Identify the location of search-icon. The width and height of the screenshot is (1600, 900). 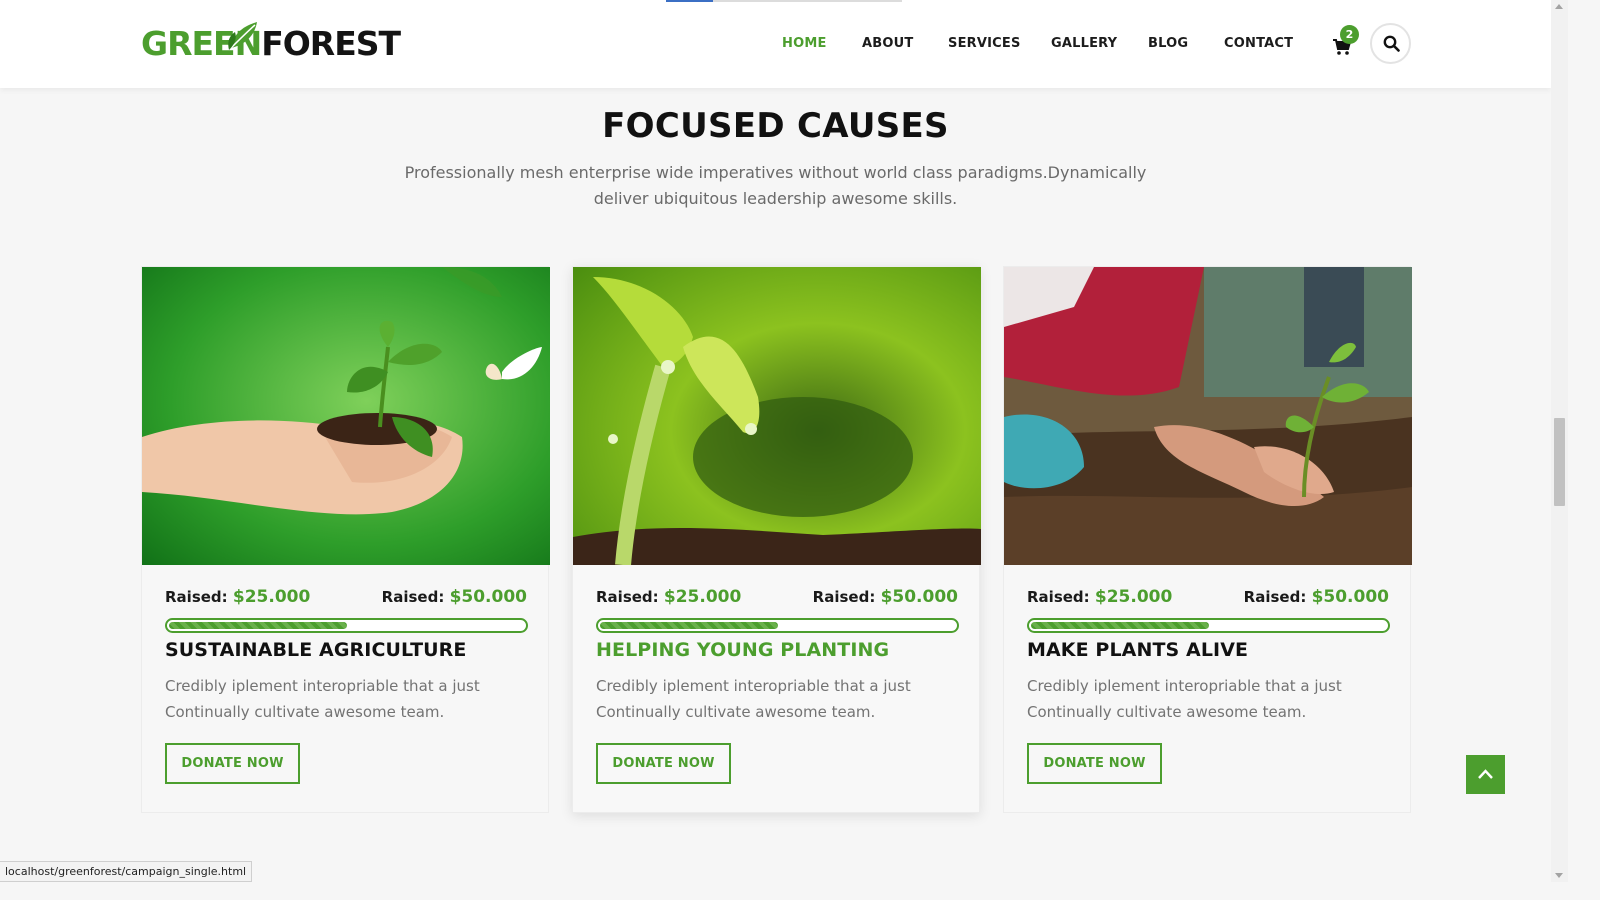
(1391, 43).